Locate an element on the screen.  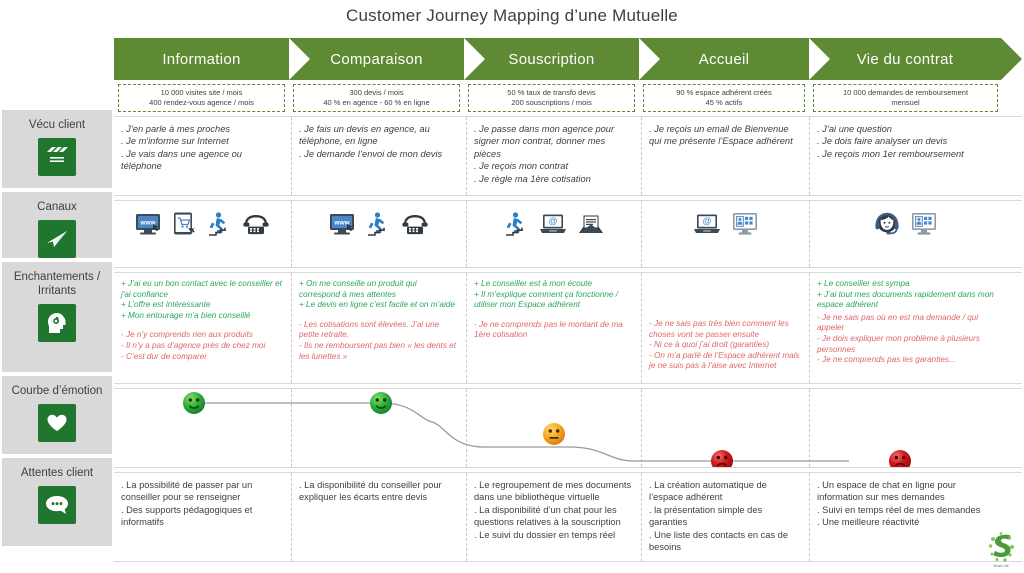
row-courbe-emotion is located at coordinates (568, 428).